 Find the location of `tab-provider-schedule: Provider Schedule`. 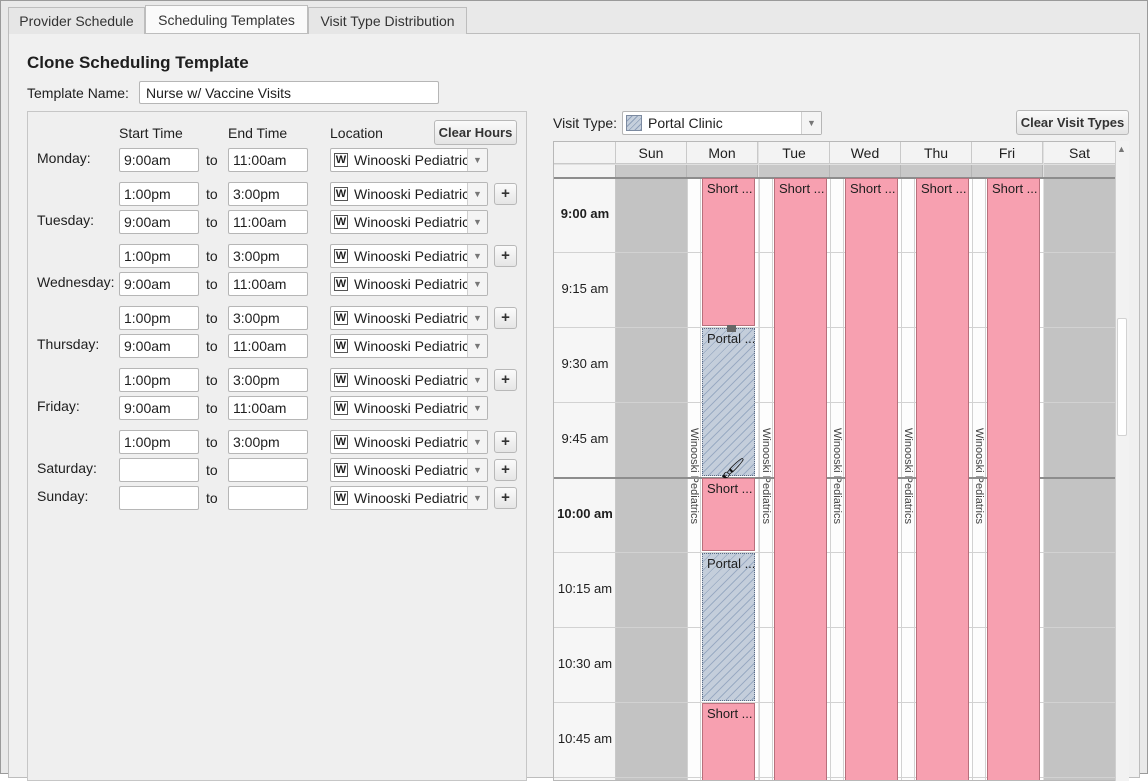

tab-provider-schedule: Provider Schedule is located at coordinates (76, 20).